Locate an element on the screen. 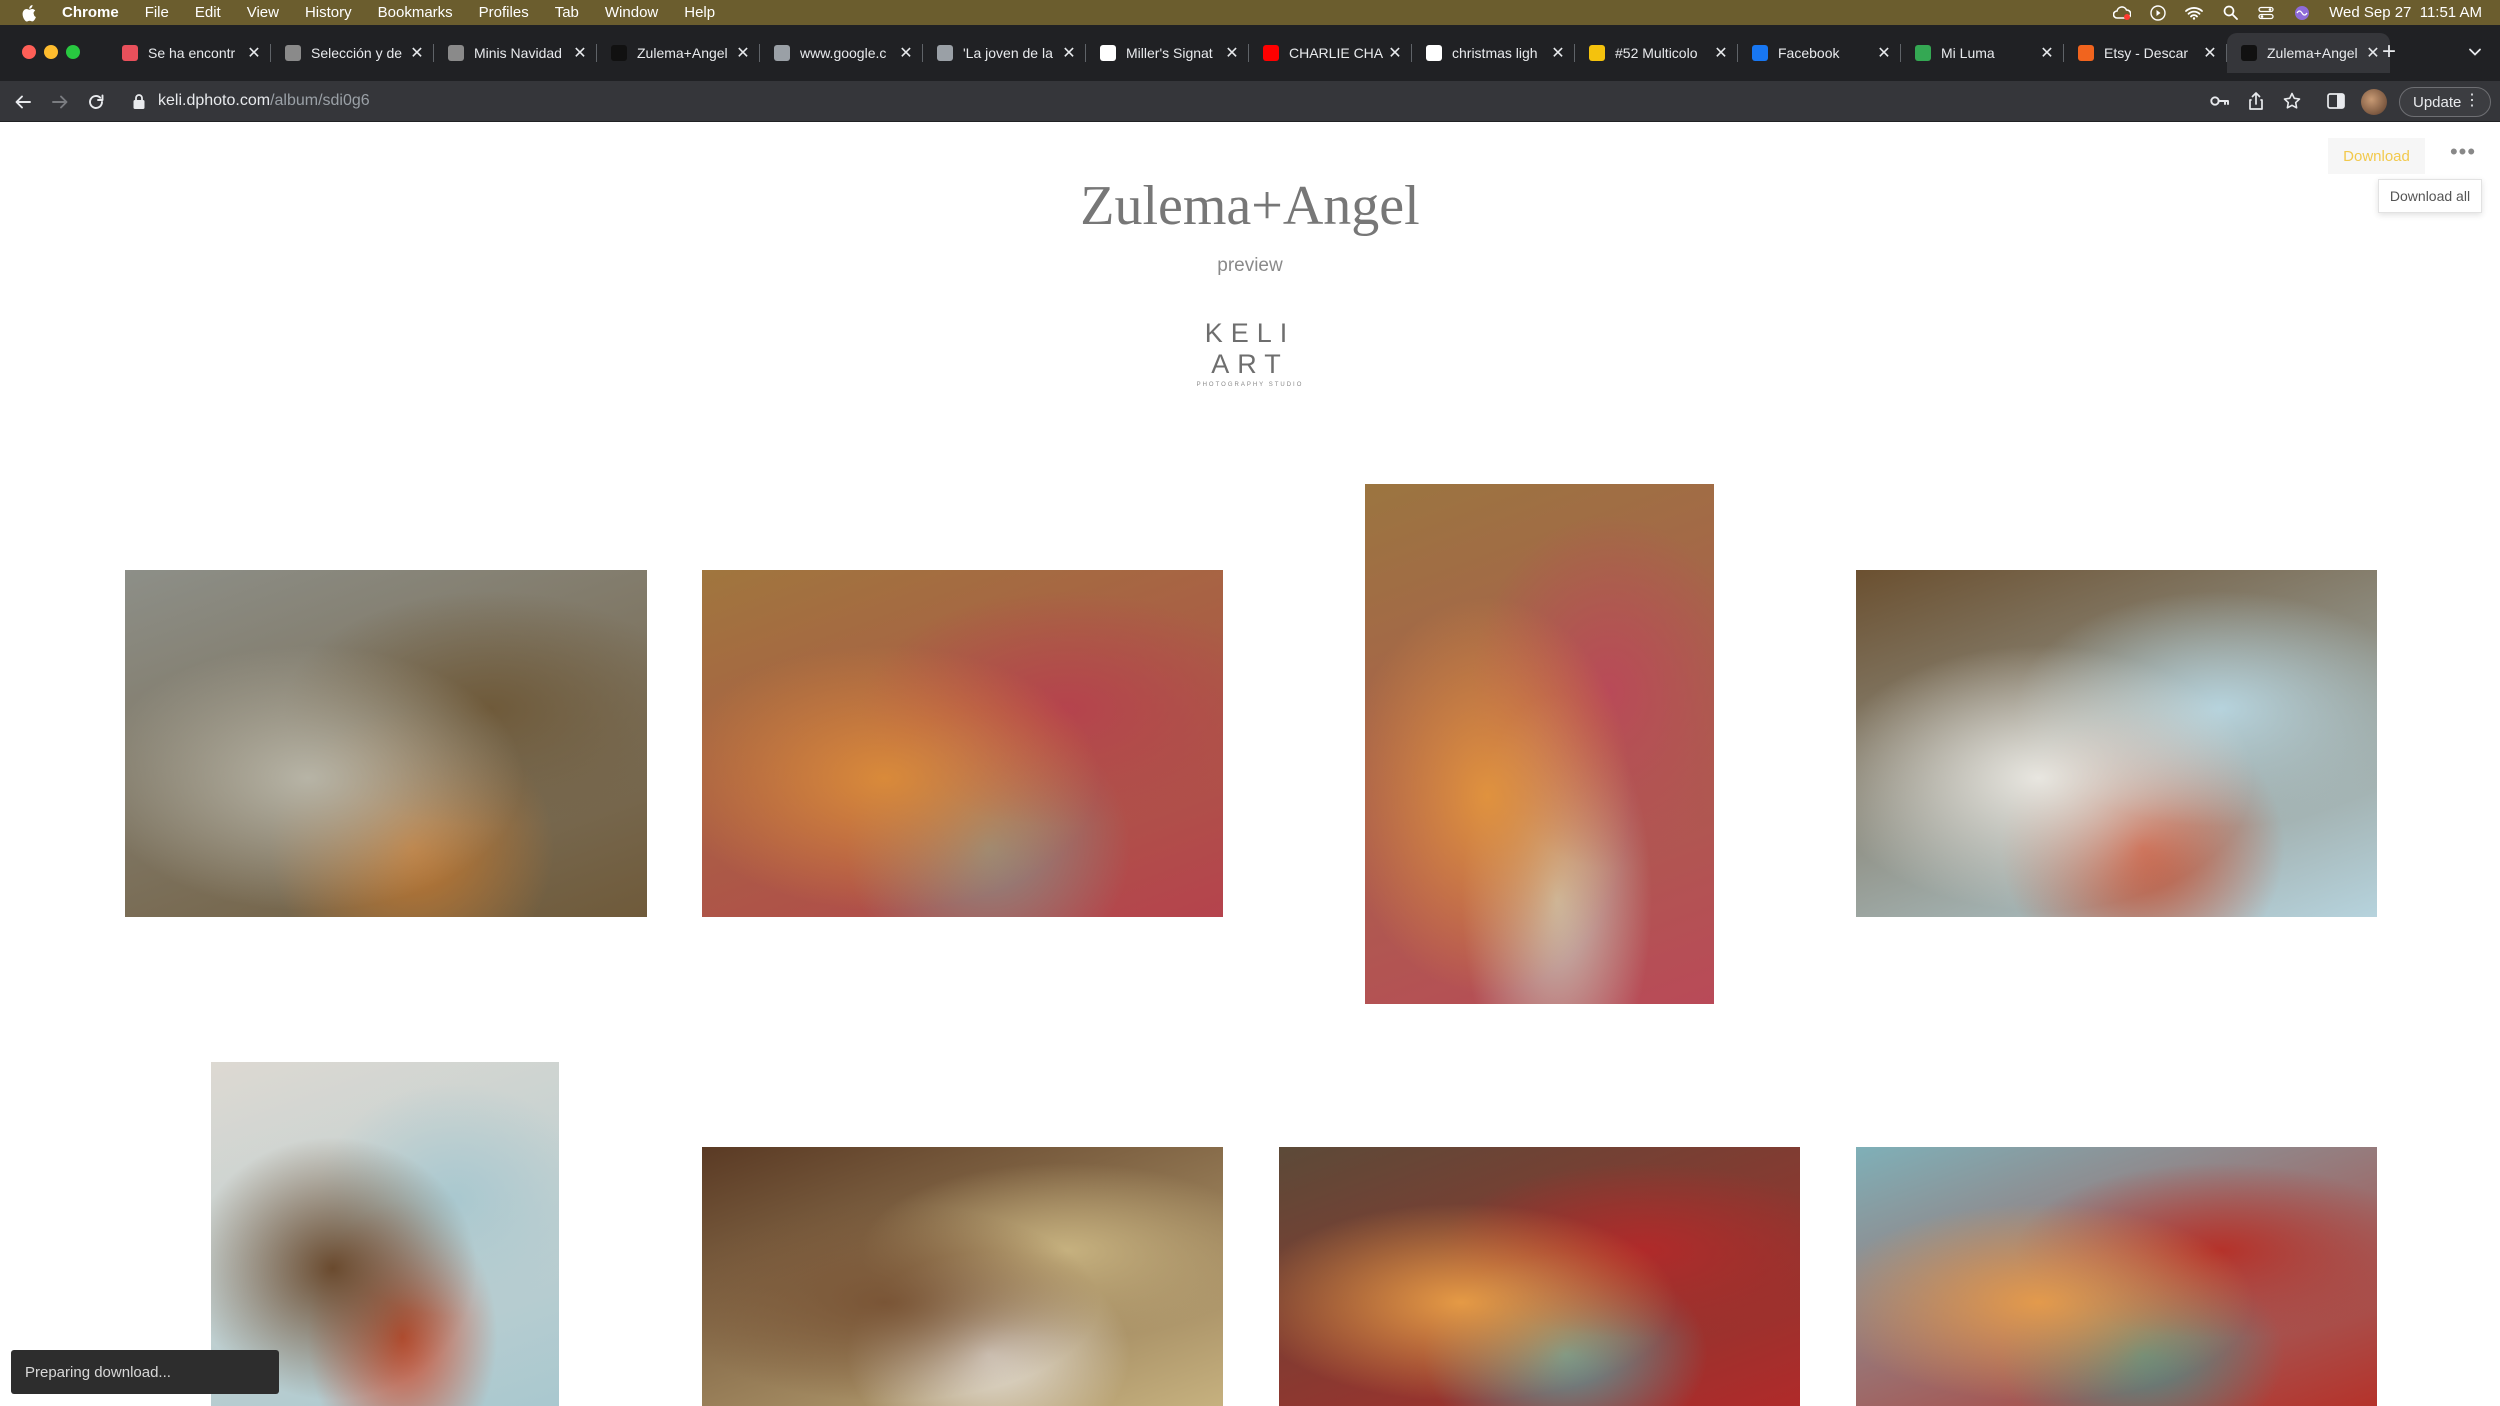 The height and width of the screenshot is (1406, 2500). window-minimize-button is located at coordinates (51, 52).